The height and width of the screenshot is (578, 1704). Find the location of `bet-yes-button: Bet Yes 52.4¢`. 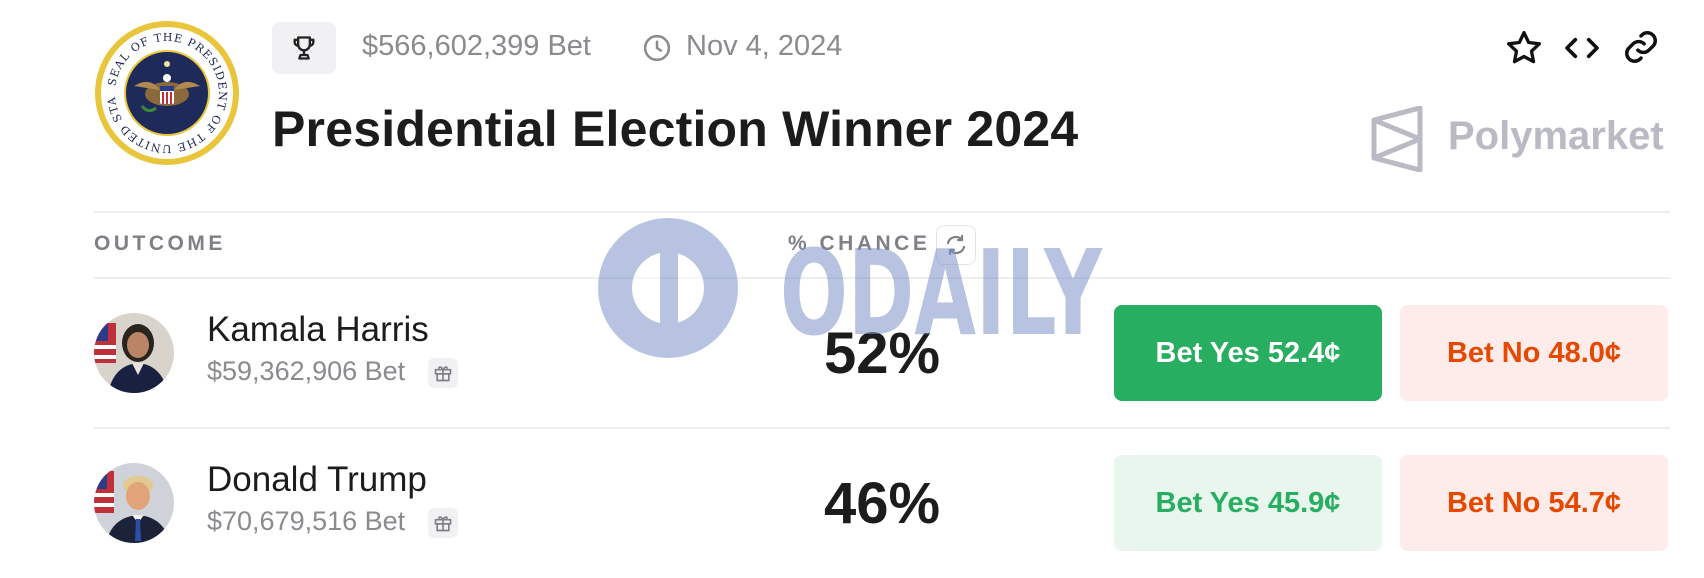

bet-yes-button: Bet Yes 52.4¢ is located at coordinates (1248, 353).